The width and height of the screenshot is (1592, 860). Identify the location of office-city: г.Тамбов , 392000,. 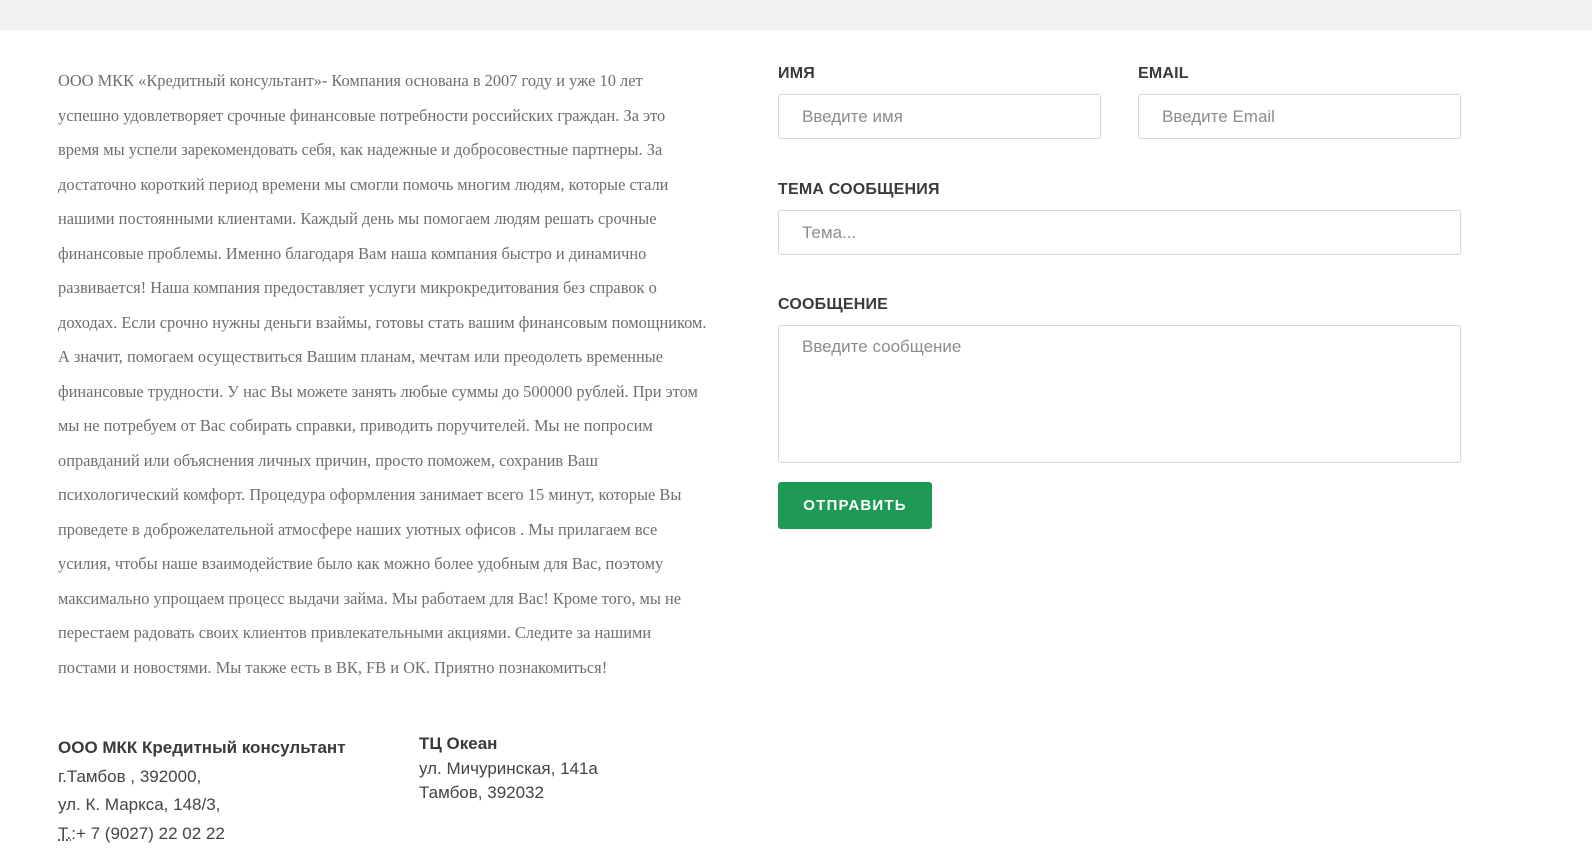
(130, 776).